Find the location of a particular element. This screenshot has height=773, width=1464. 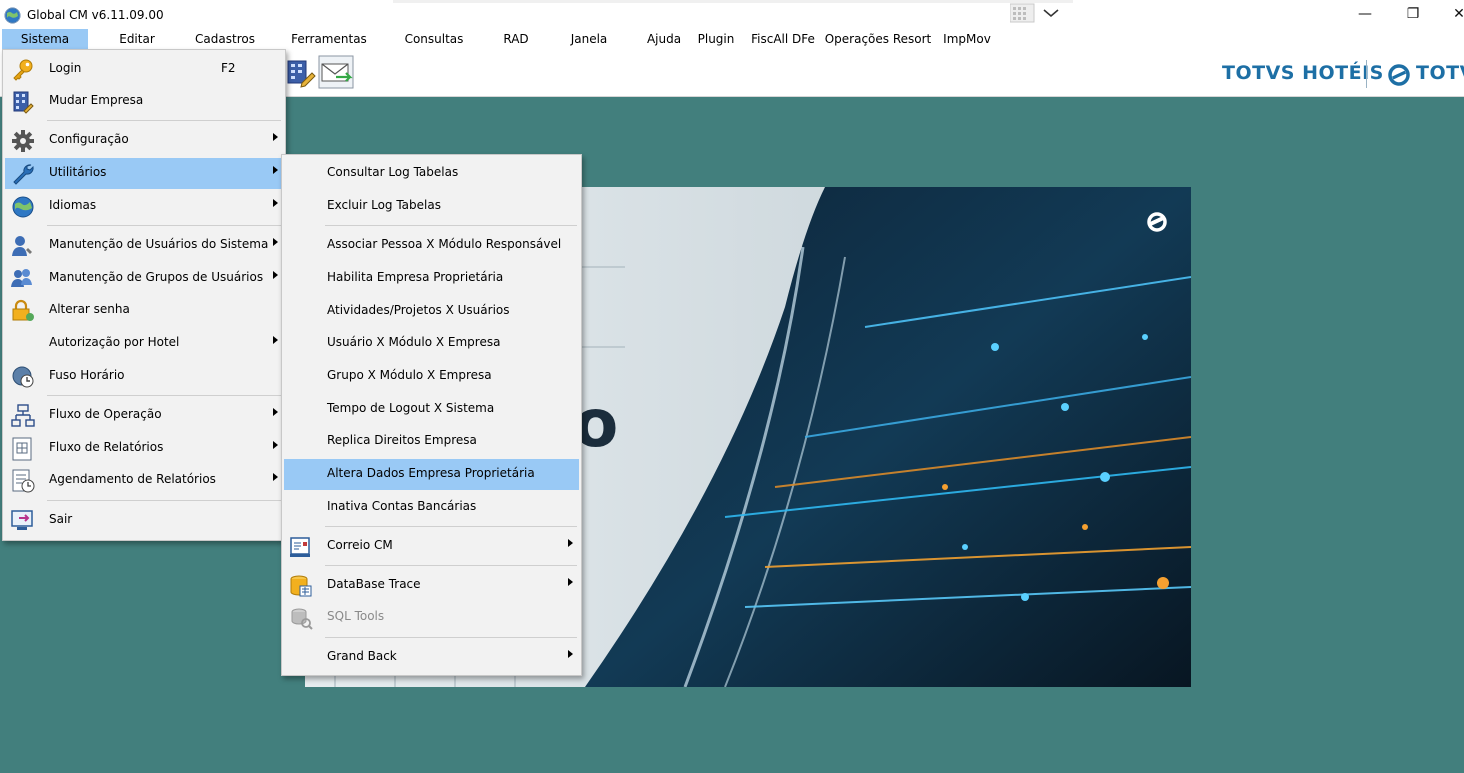

menu-operacoes-resort: Operações Resort is located at coordinates (878, 39).